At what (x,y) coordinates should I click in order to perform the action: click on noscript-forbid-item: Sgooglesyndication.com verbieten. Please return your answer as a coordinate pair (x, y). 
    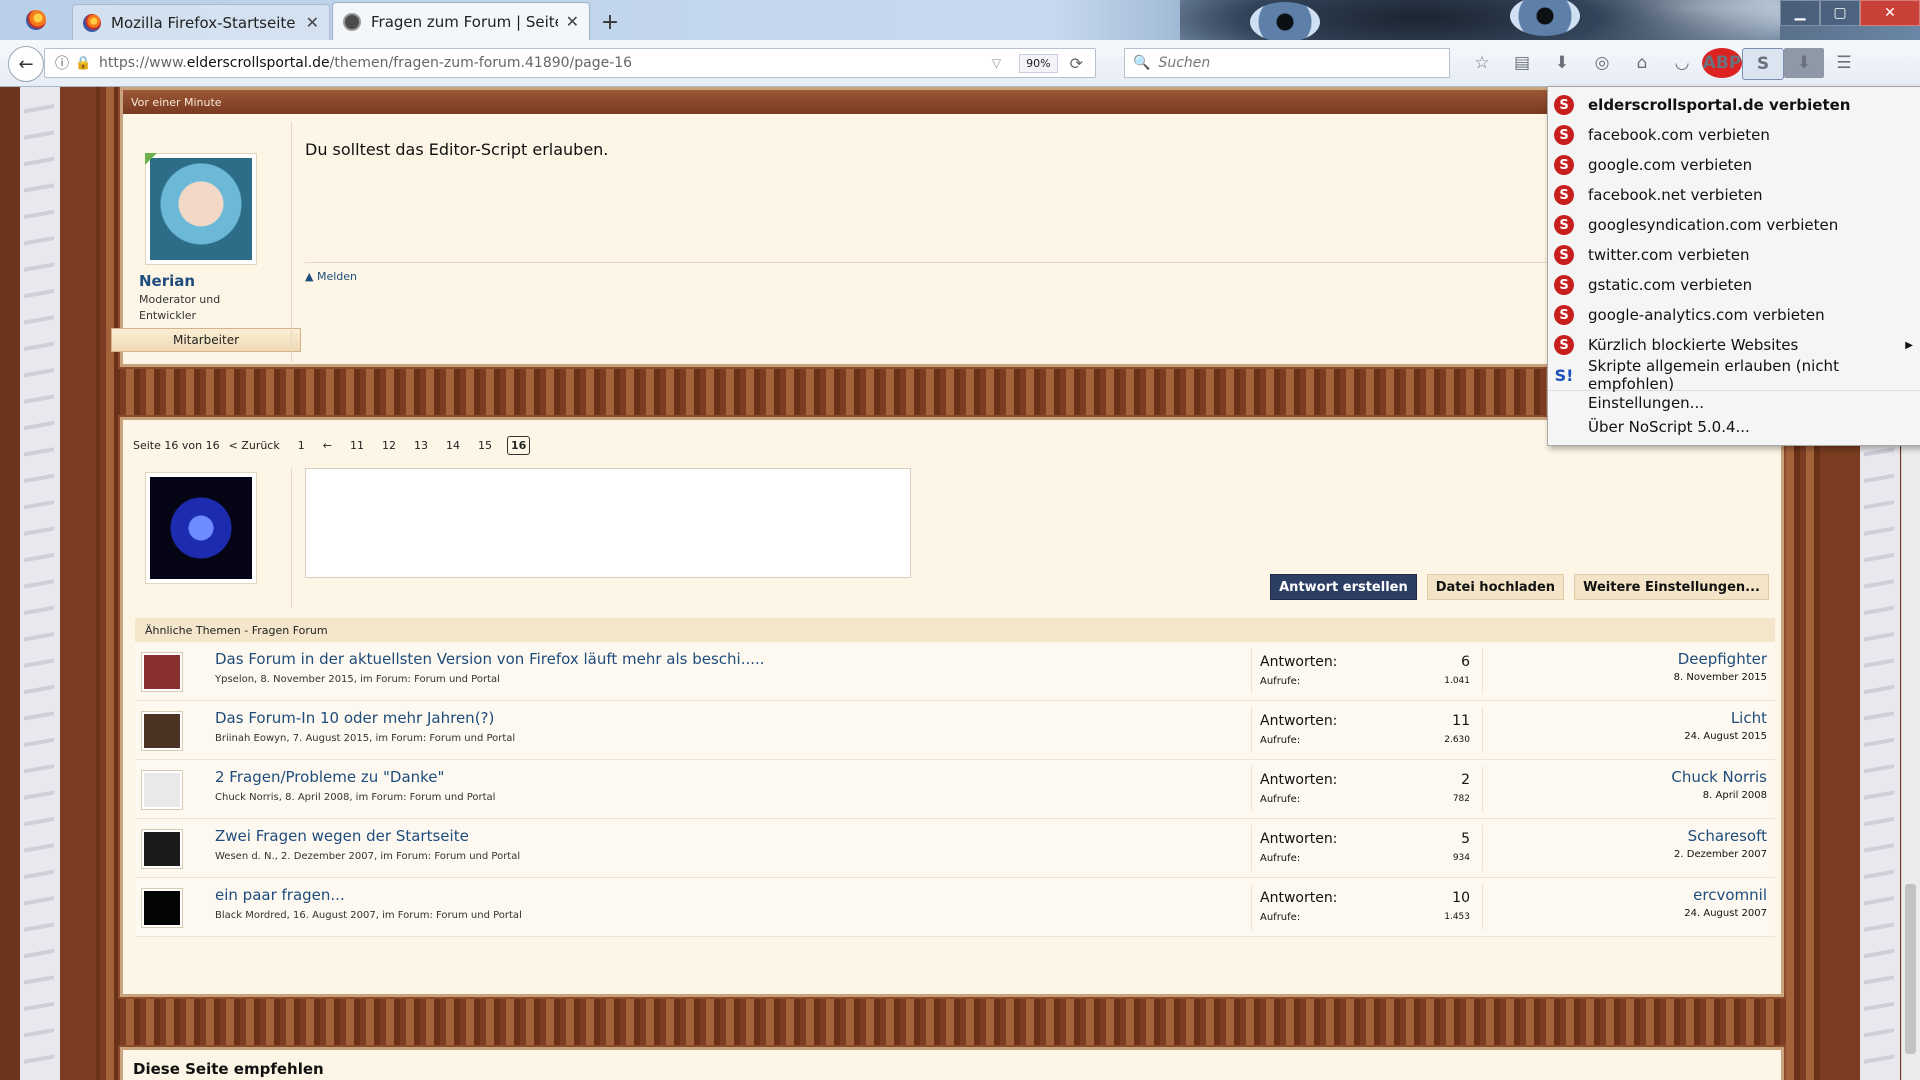
    Looking at the image, I should click on (1734, 225).